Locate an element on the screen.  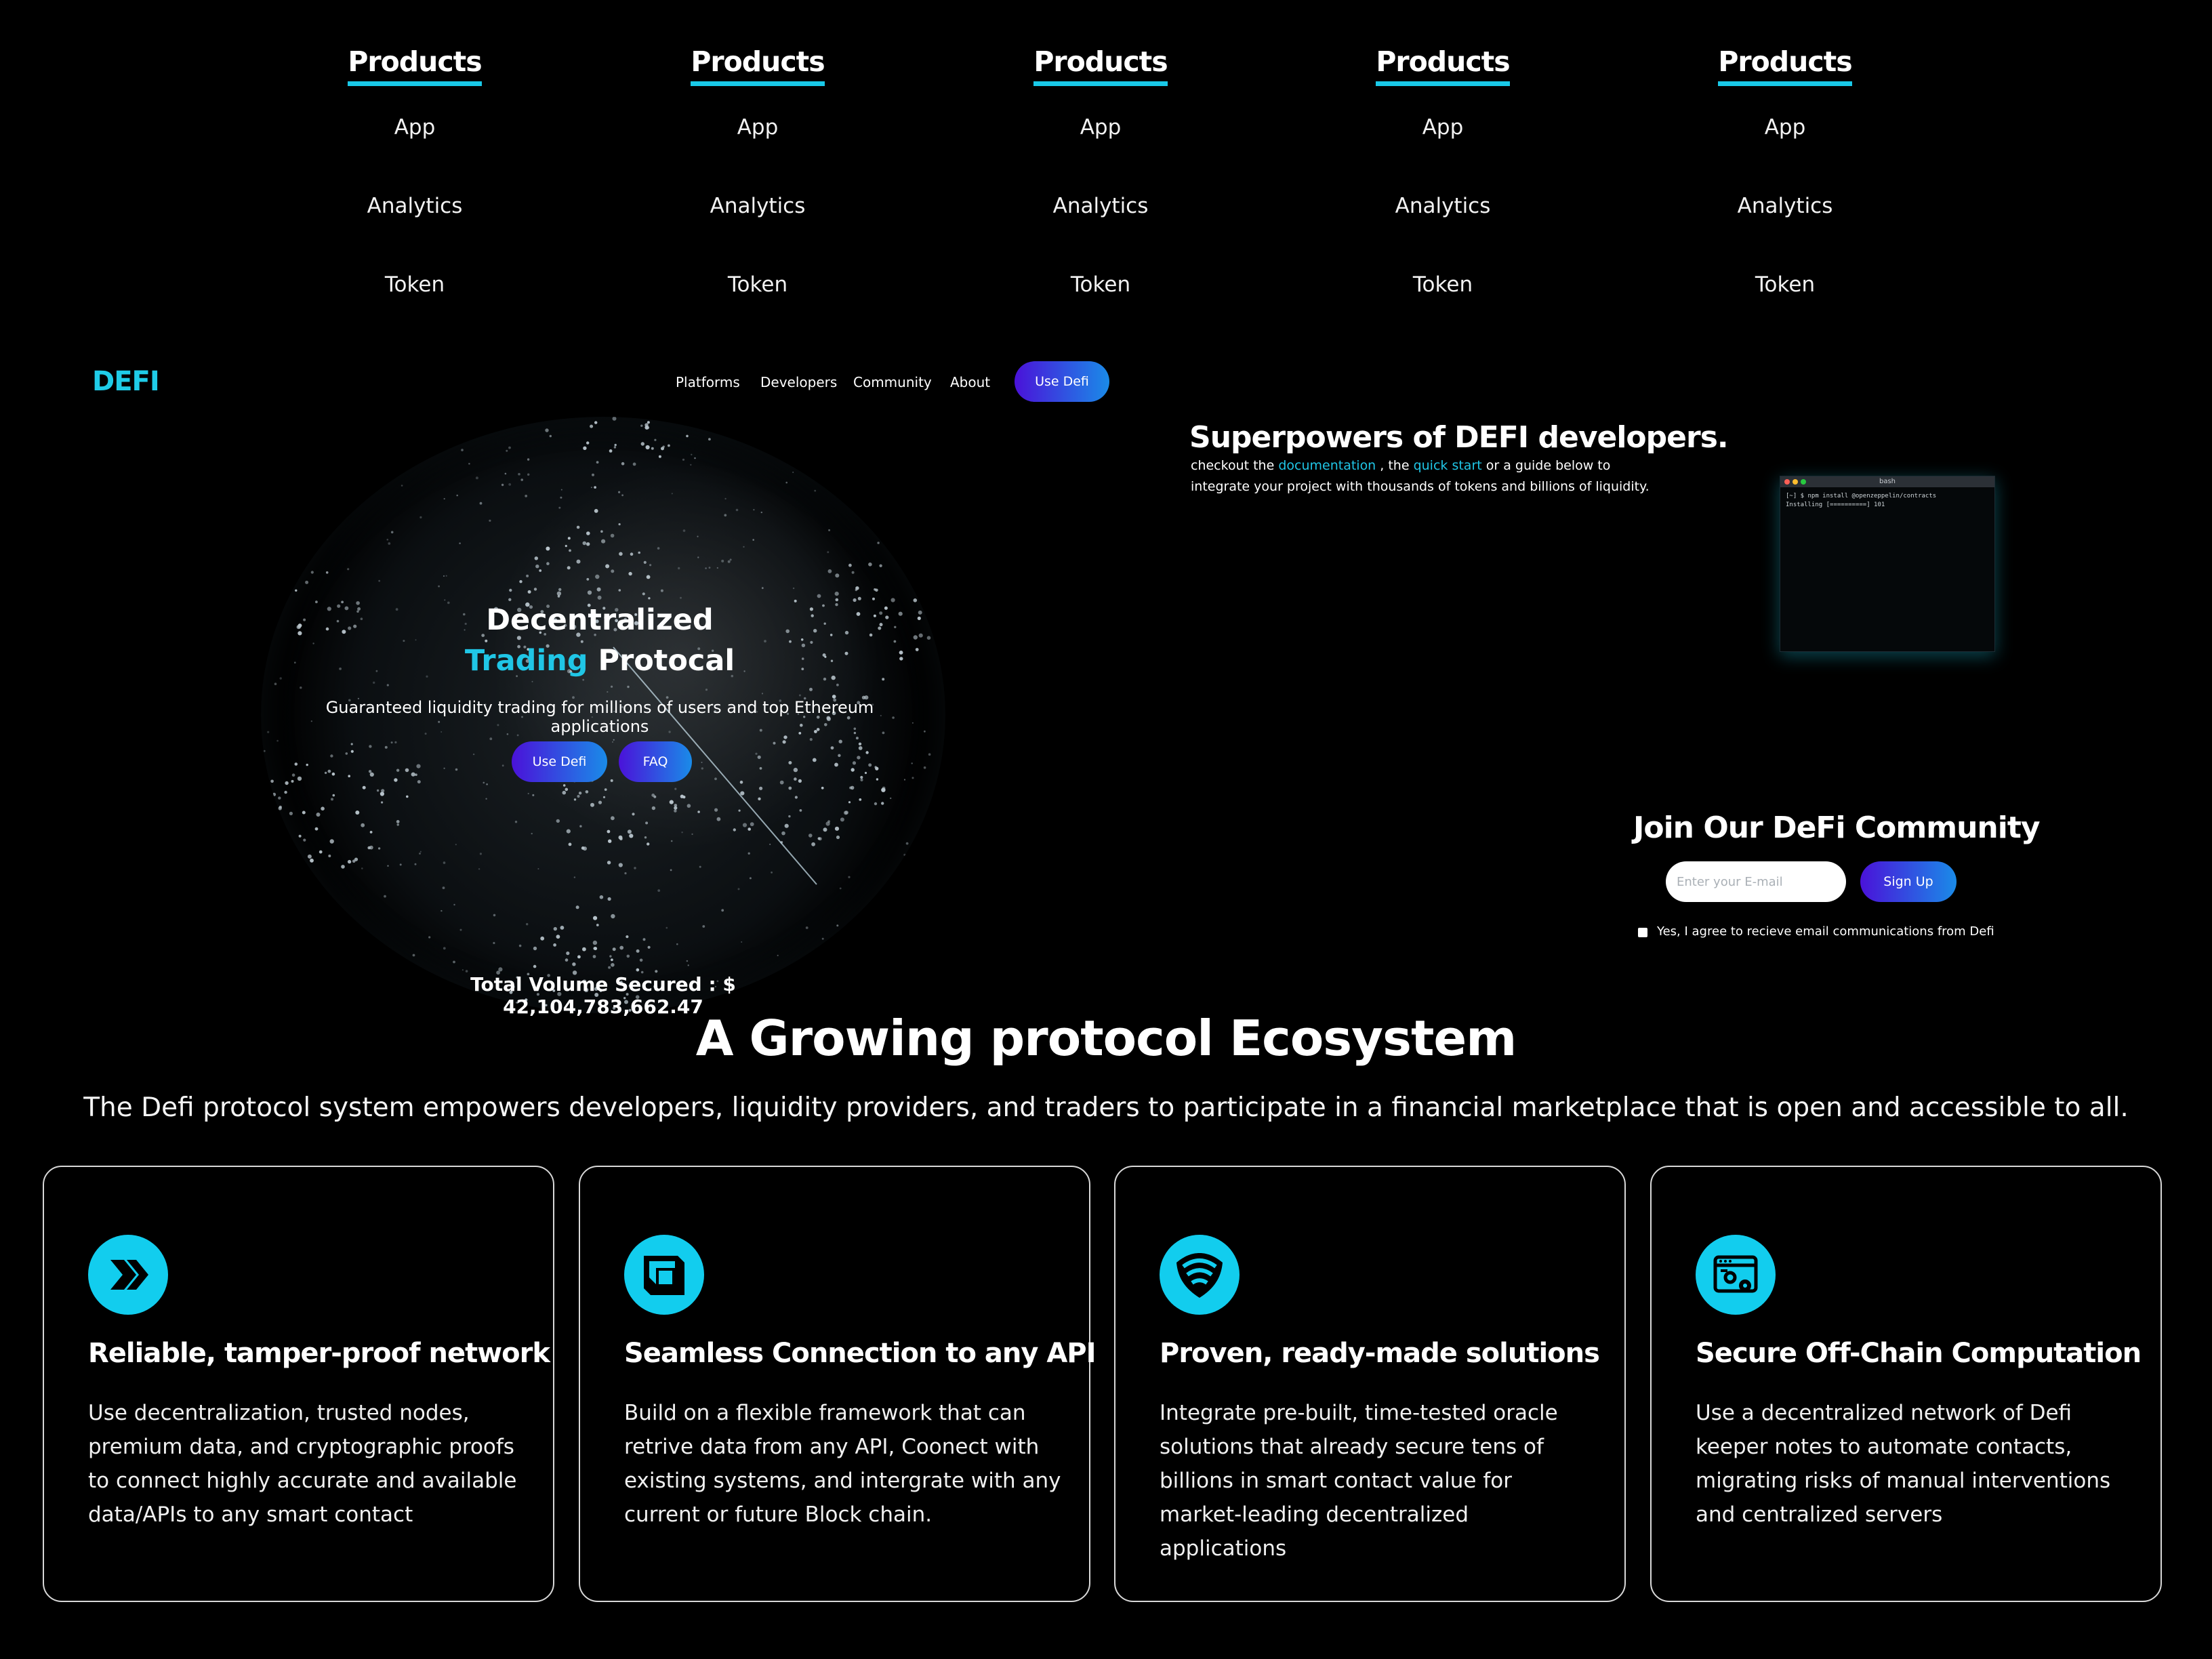
hero-faq-button: FAQ is located at coordinates (655, 761).